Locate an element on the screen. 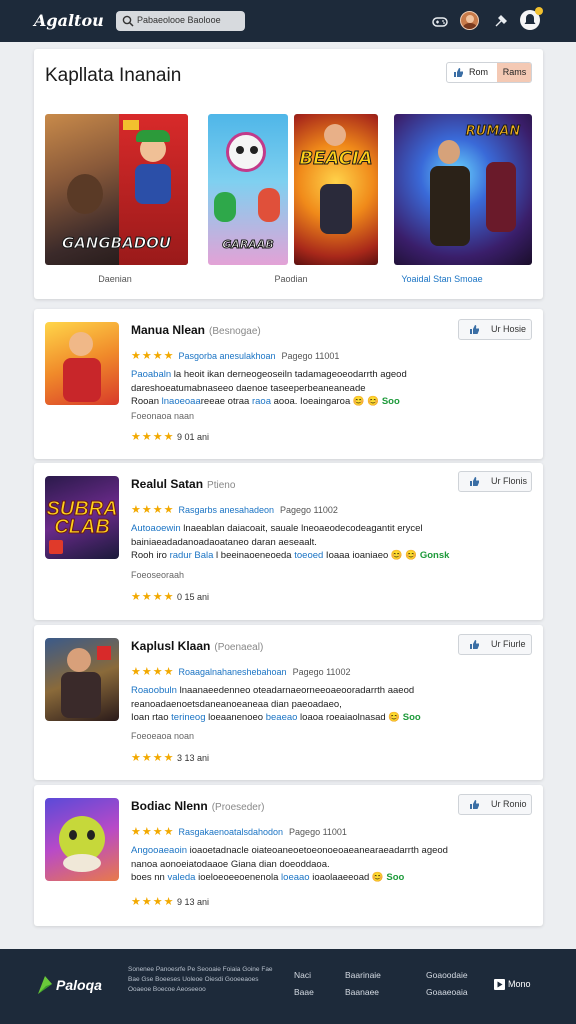 The height and width of the screenshot is (1024, 576). tile-caption-1: Daenian is located at coordinates (115, 279).